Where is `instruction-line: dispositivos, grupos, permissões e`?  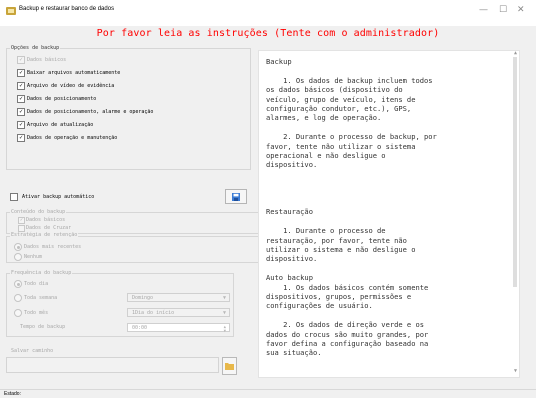
instruction-line: dispositivos, grupos, permissões e is located at coordinates (339, 296).